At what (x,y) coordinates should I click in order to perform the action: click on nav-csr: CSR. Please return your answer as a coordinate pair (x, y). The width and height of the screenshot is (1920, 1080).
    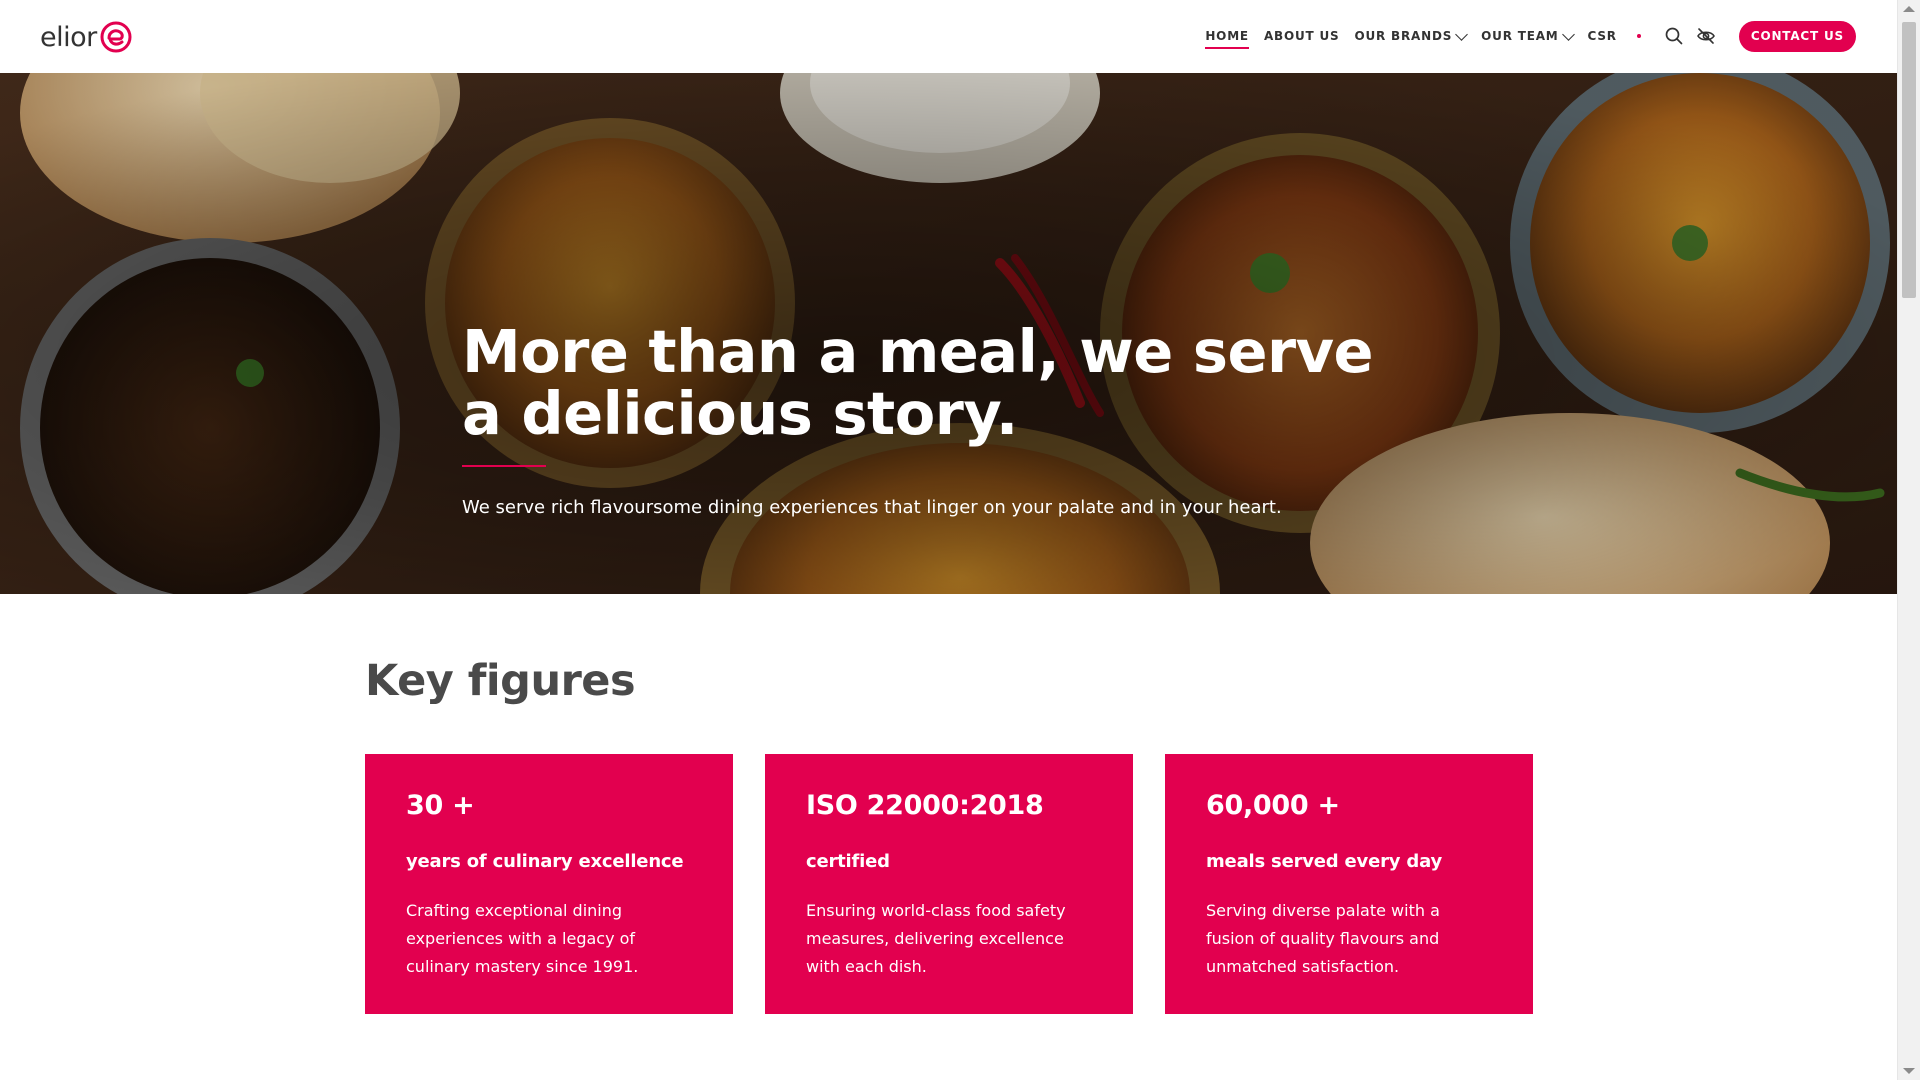
    Looking at the image, I should click on (1602, 36).